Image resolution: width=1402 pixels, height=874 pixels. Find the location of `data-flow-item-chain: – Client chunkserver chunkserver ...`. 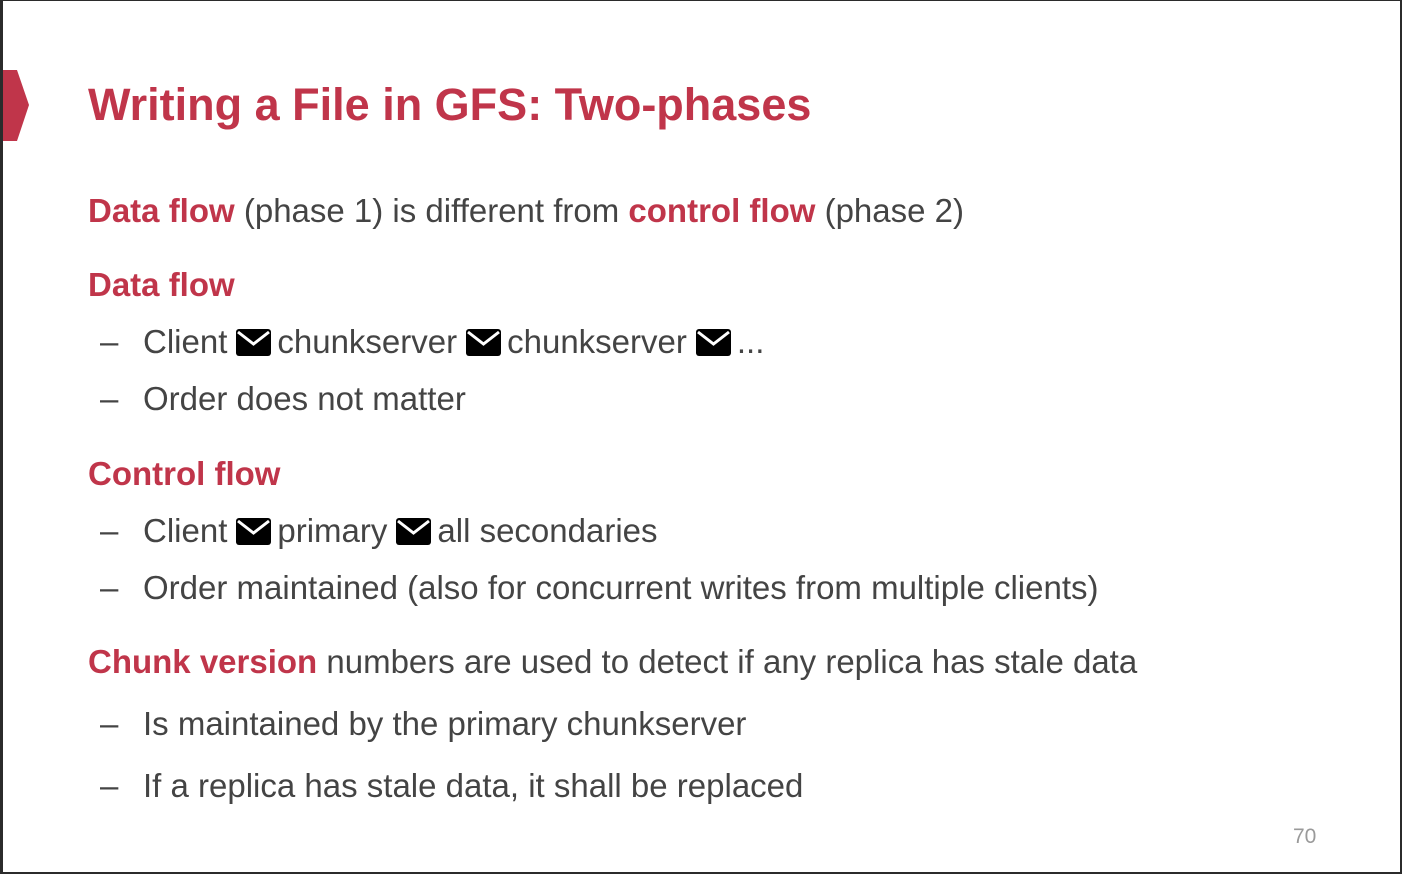

data-flow-item-chain: – Client chunkserver chunkserver ... is located at coordinates (432, 342).